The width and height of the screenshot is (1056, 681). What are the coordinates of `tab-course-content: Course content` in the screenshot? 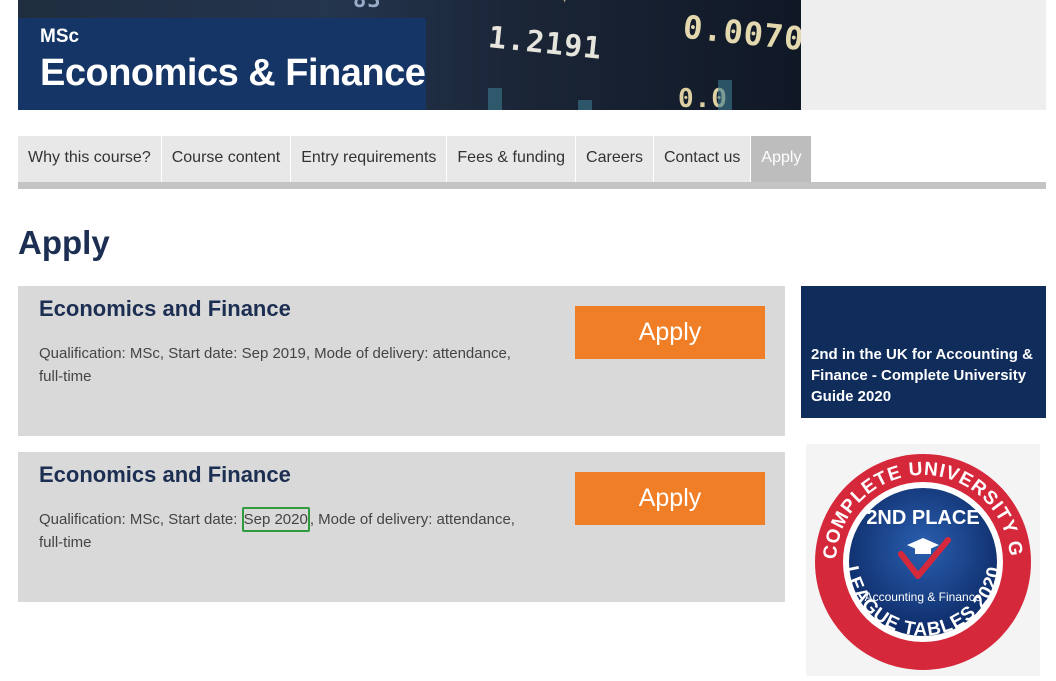 It's located at (226, 159).